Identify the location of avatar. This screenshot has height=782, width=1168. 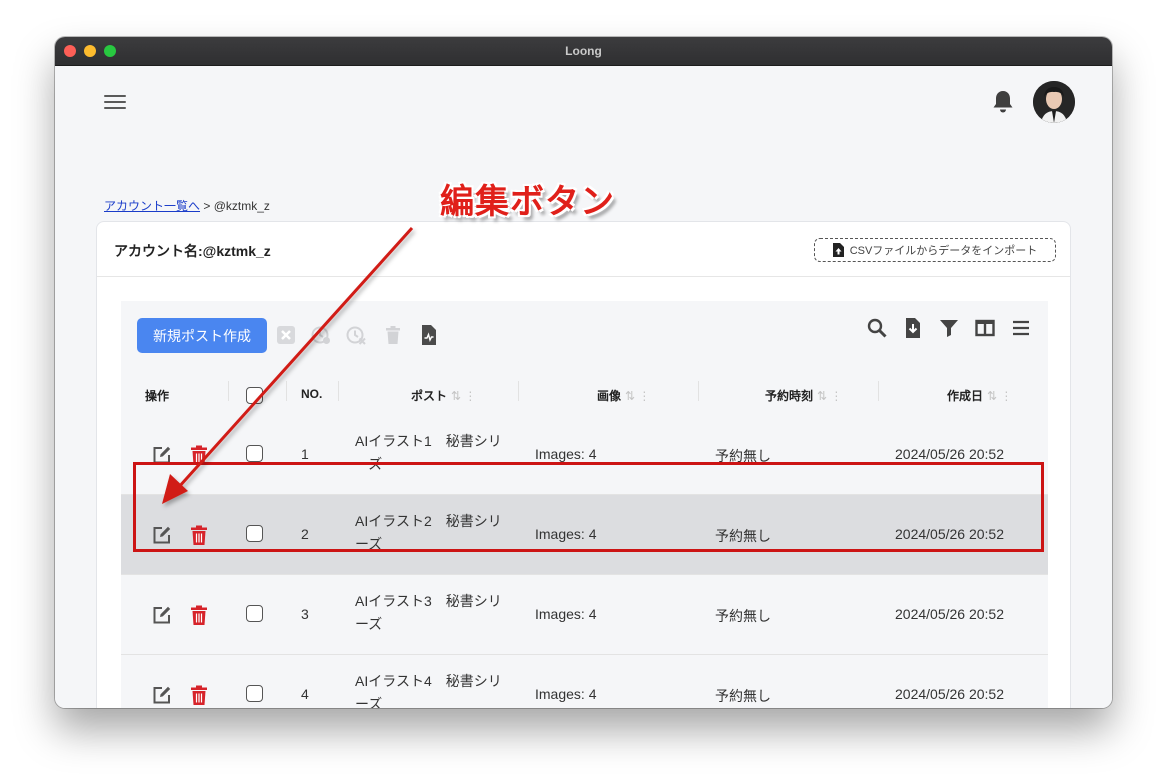
(1054, 102).